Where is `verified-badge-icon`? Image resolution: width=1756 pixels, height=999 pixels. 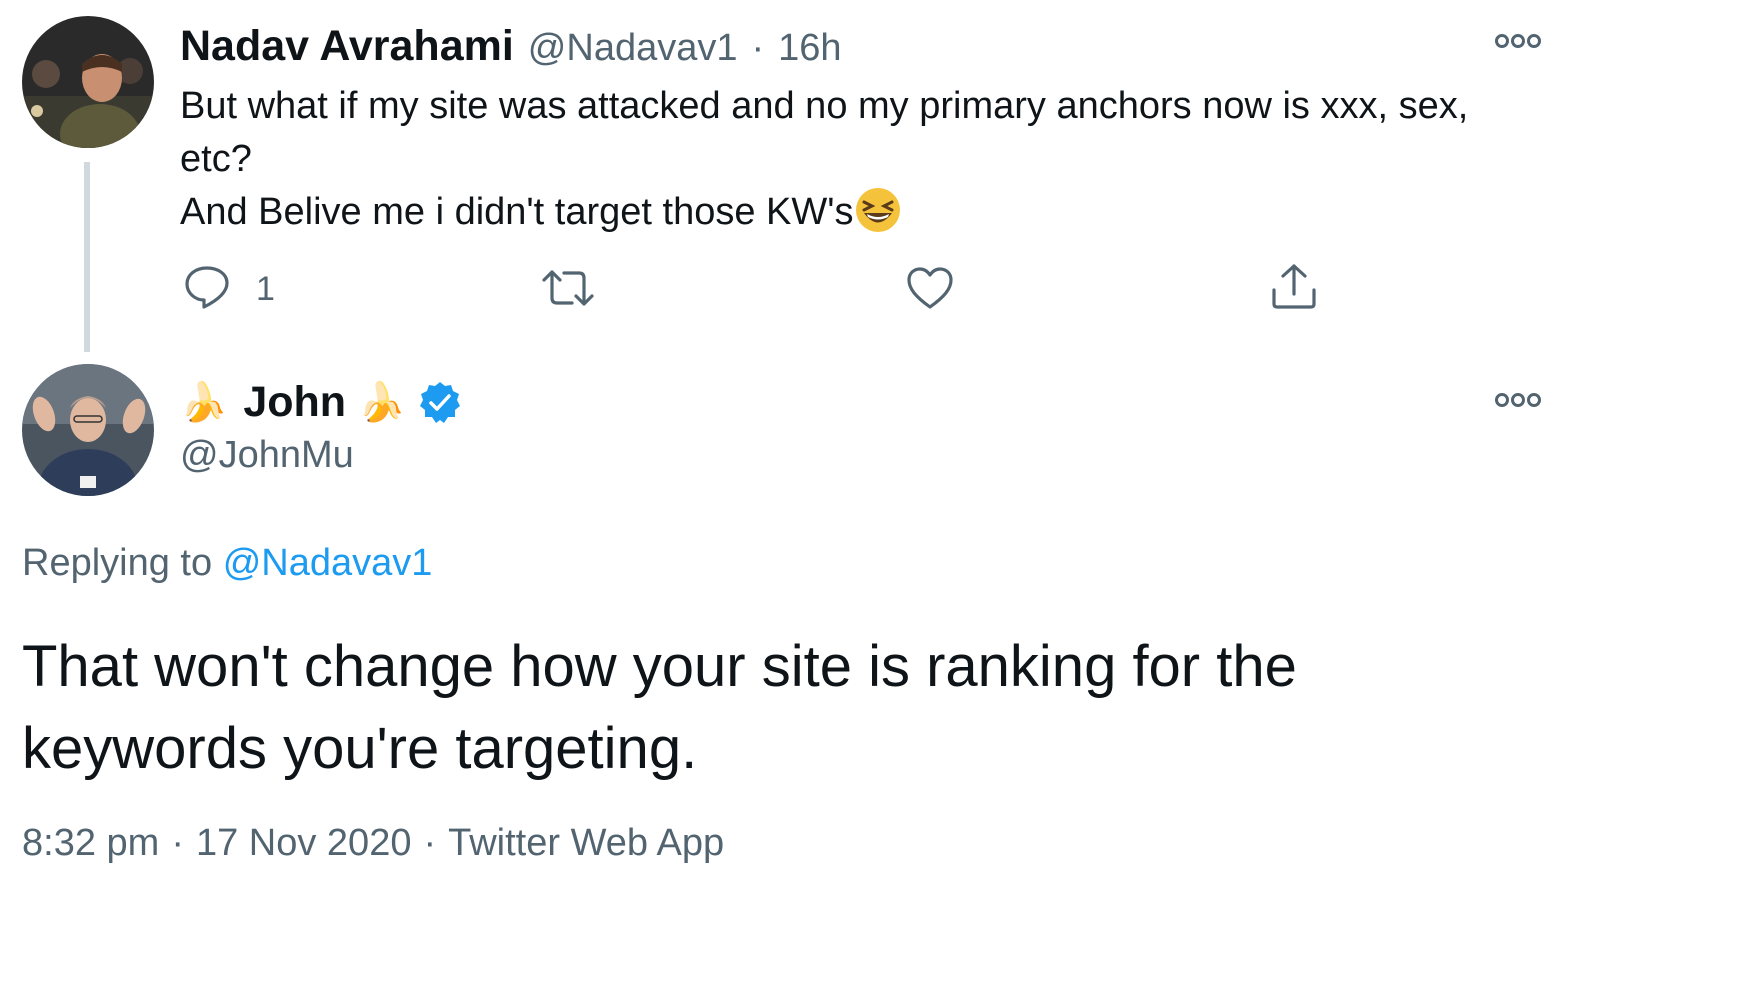
verified-badge-icon is located at coordinates (440, 403).